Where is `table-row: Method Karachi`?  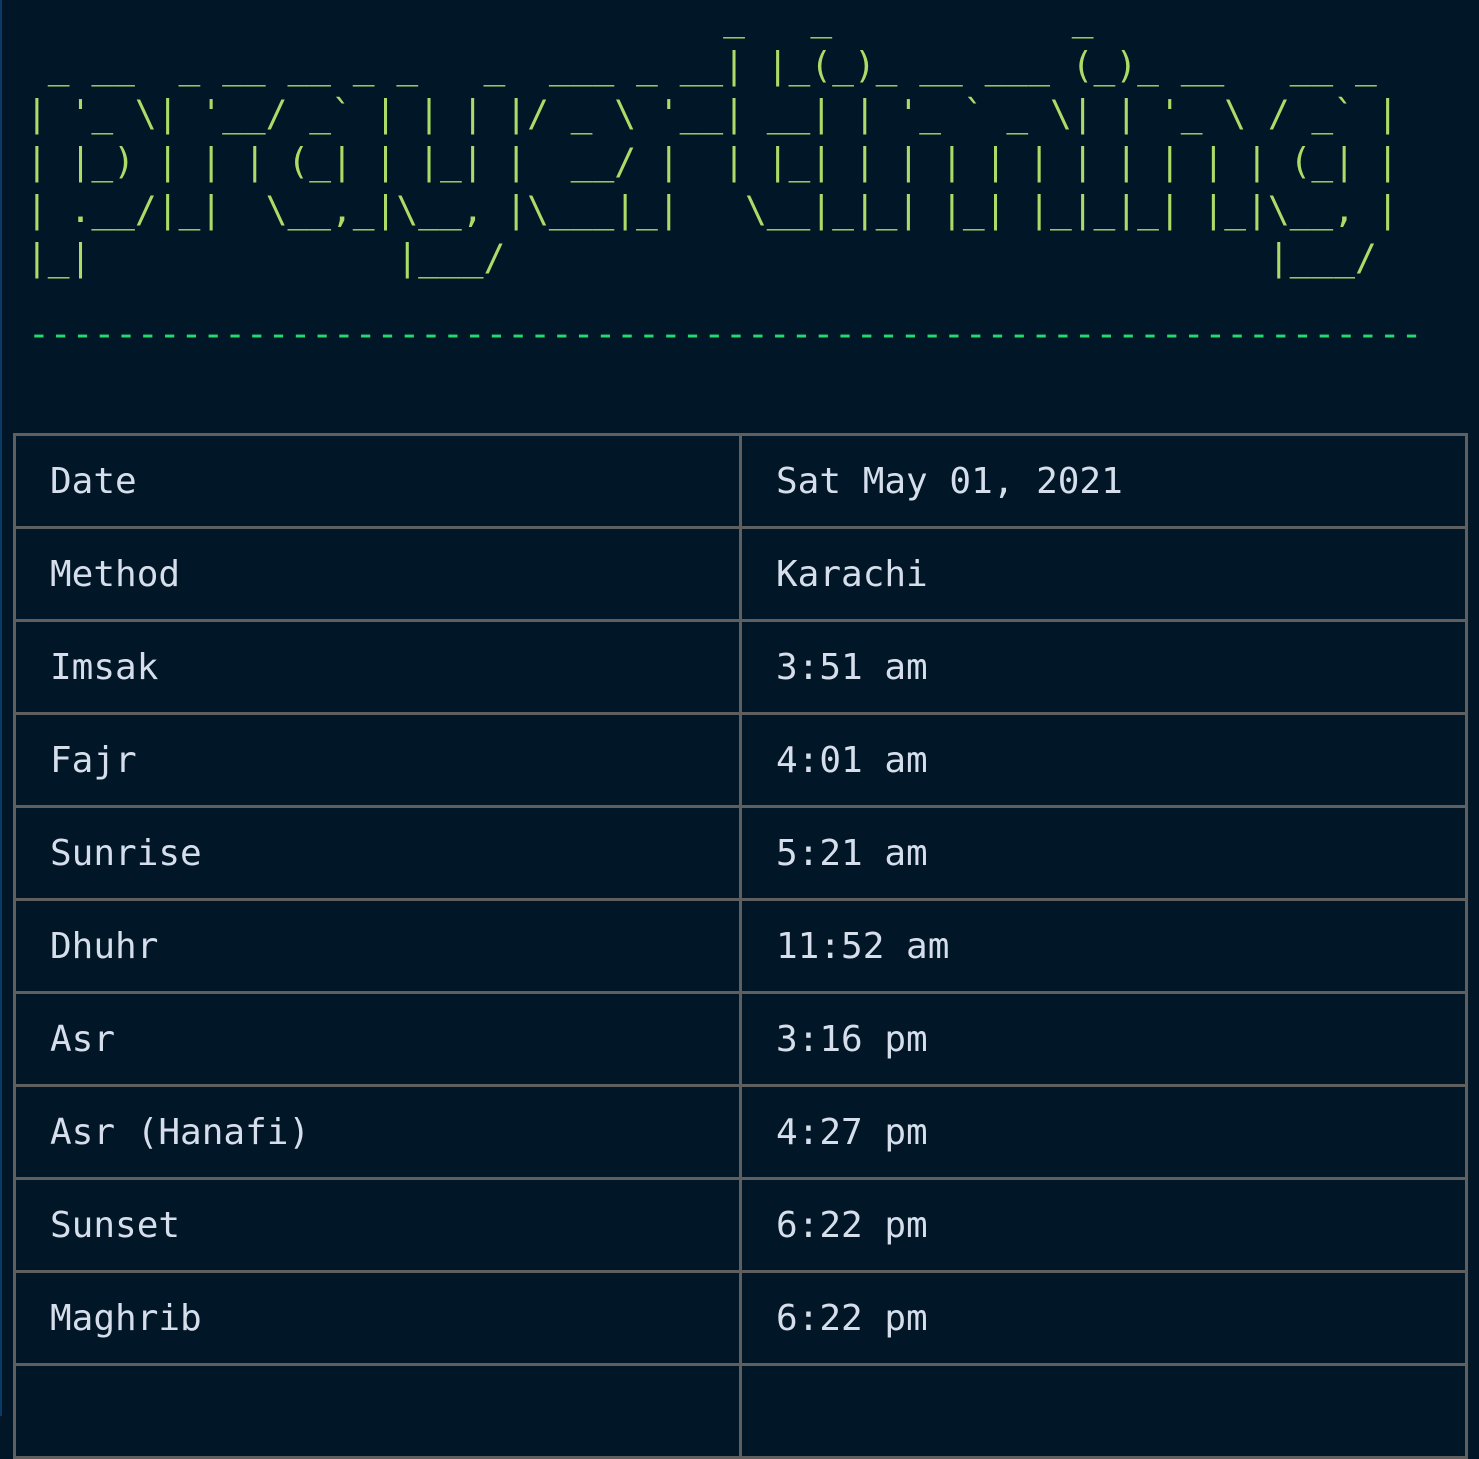
table-row: Method Karachi is located at coordinates (740, 574).